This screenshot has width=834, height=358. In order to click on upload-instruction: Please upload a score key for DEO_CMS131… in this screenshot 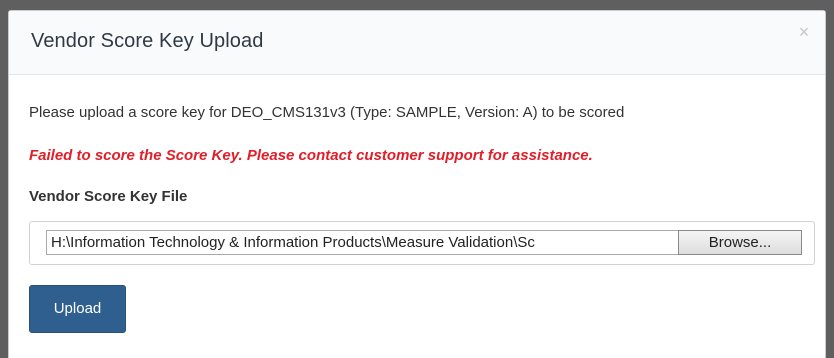, I will do `click(327, 112)`.